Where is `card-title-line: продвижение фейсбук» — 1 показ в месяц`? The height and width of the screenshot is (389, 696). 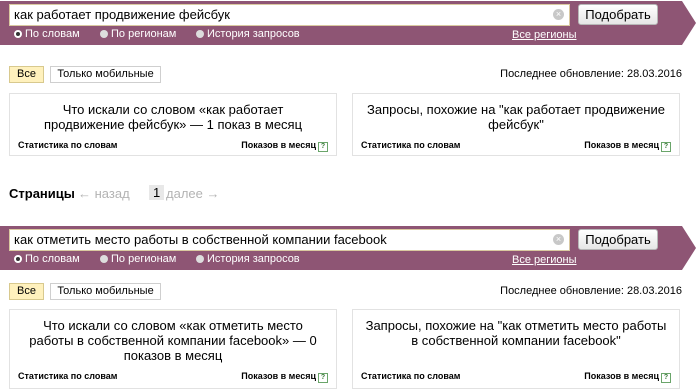 card-title-line: продвижение фейсбук» — 1 показ в месяц is located at coordinates (173, 124).